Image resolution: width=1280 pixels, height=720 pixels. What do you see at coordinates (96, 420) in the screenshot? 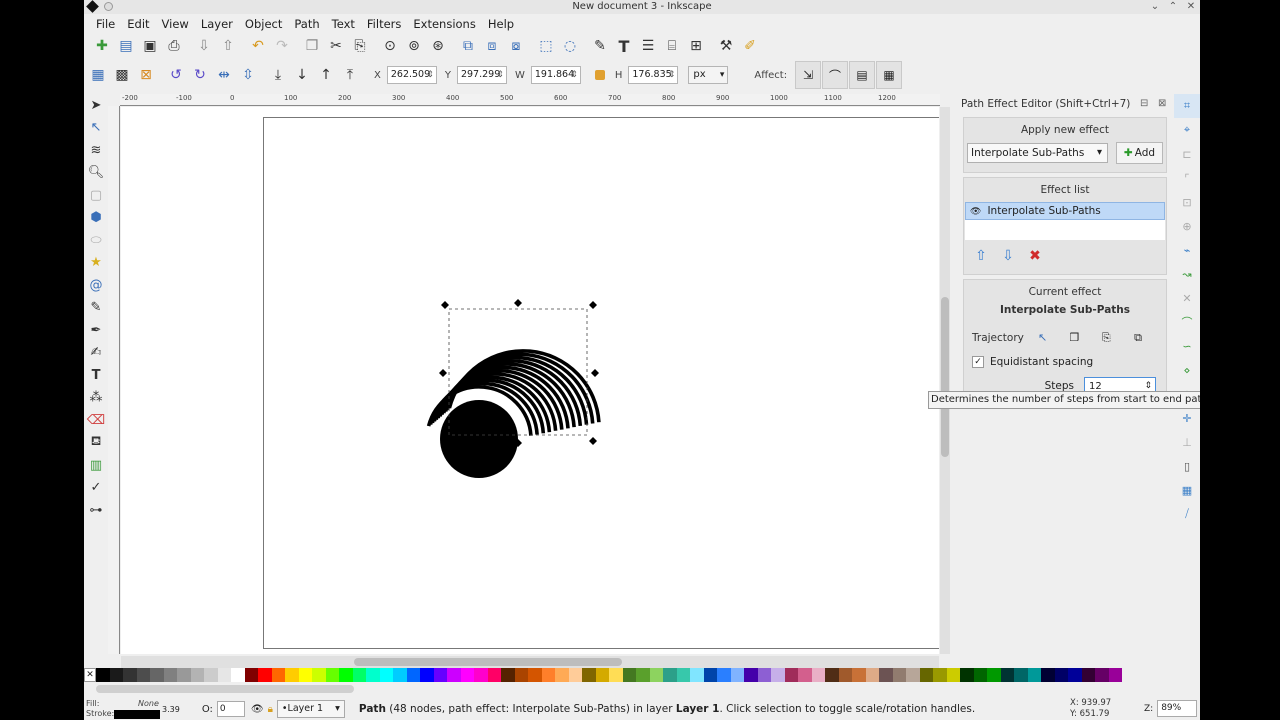
I see `eraser-tool-icon: ⌫` at bounding box center [96, 420].